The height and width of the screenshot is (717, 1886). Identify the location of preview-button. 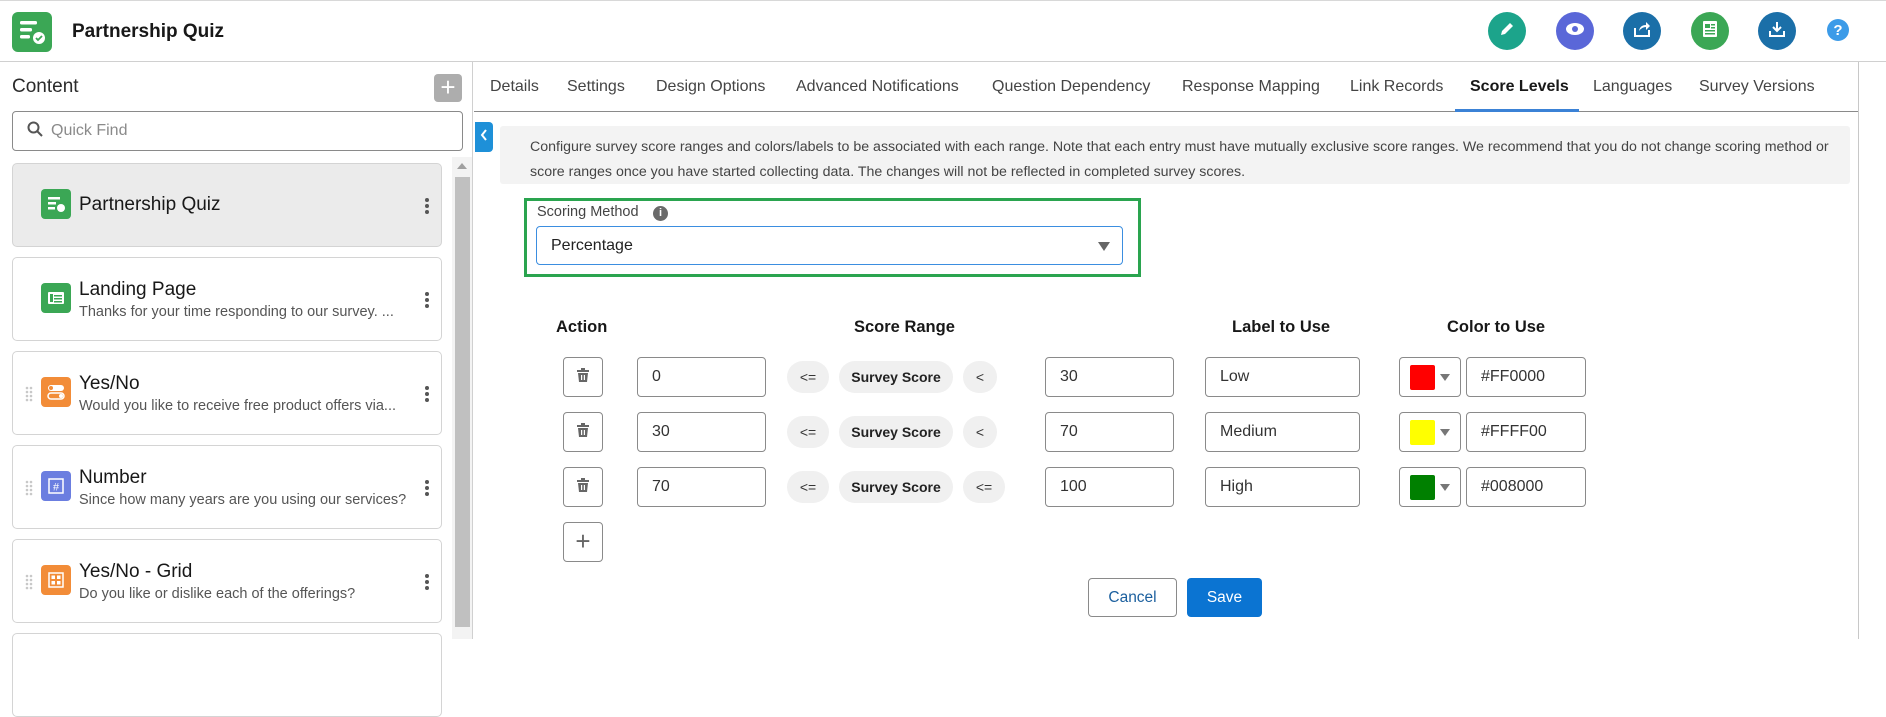
(1575, 31).